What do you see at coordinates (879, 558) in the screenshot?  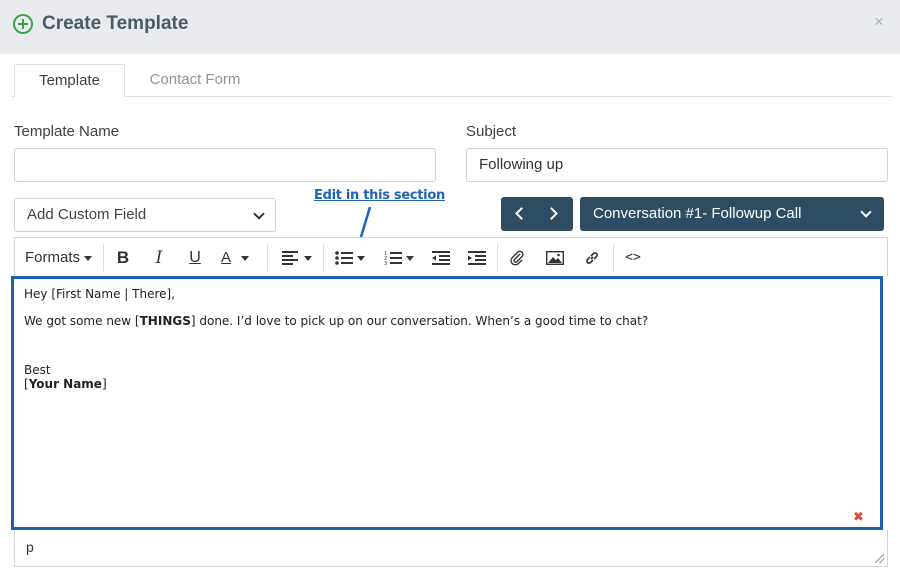 I see `resize-handle-icon` at bounding box center [879, 558].